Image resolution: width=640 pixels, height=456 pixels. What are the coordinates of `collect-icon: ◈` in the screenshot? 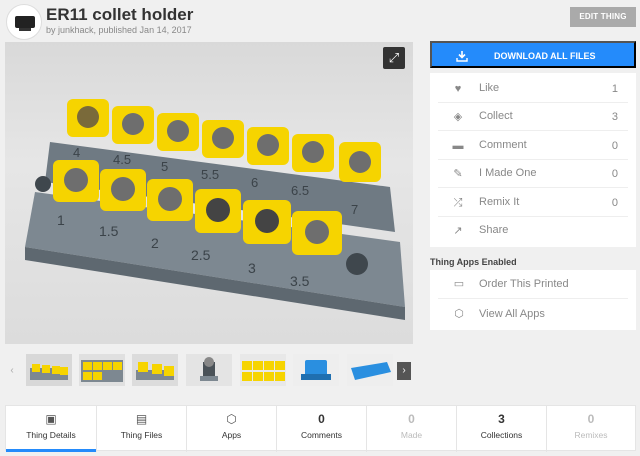 It's located at (458, 117).